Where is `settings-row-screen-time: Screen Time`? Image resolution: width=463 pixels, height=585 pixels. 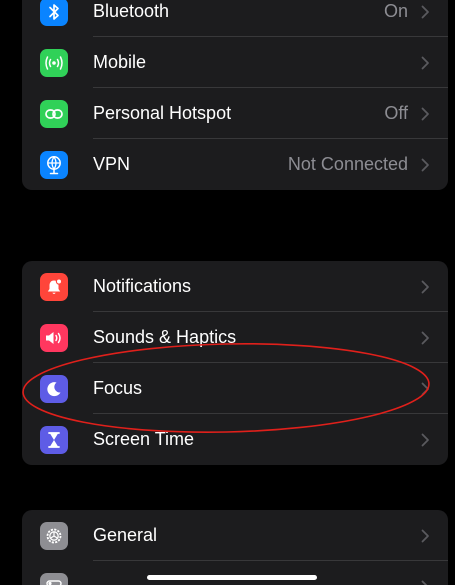 settings-row-screen-time: Screen Time is located at coordinates (235, 439).